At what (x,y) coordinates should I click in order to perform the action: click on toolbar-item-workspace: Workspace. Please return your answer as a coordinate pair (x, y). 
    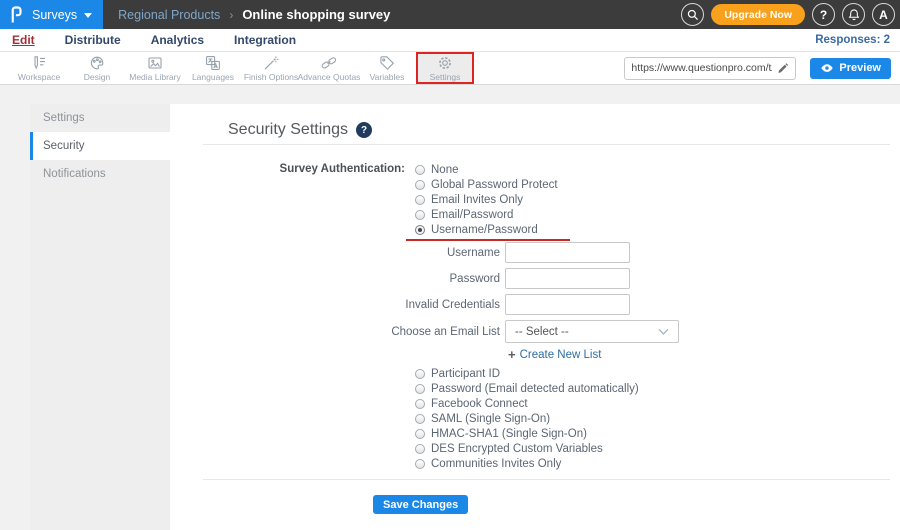
    Looking at the image, I should click on (39, 68).